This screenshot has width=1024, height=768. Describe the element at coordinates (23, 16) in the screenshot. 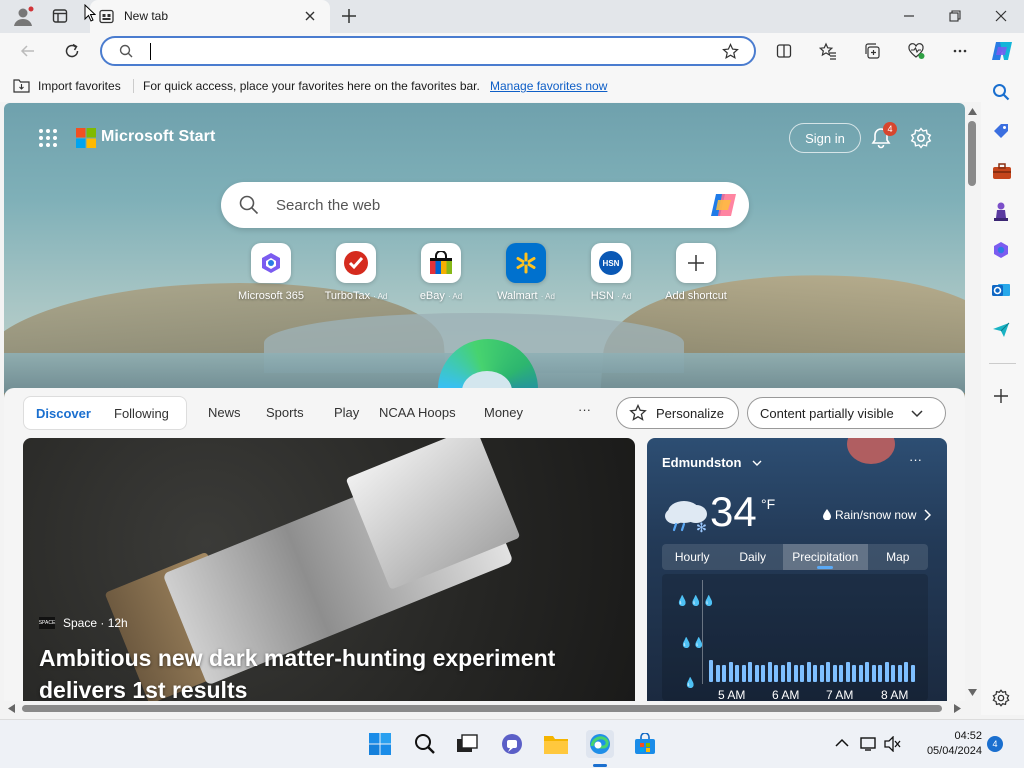

I see `profile-icon` at that location.